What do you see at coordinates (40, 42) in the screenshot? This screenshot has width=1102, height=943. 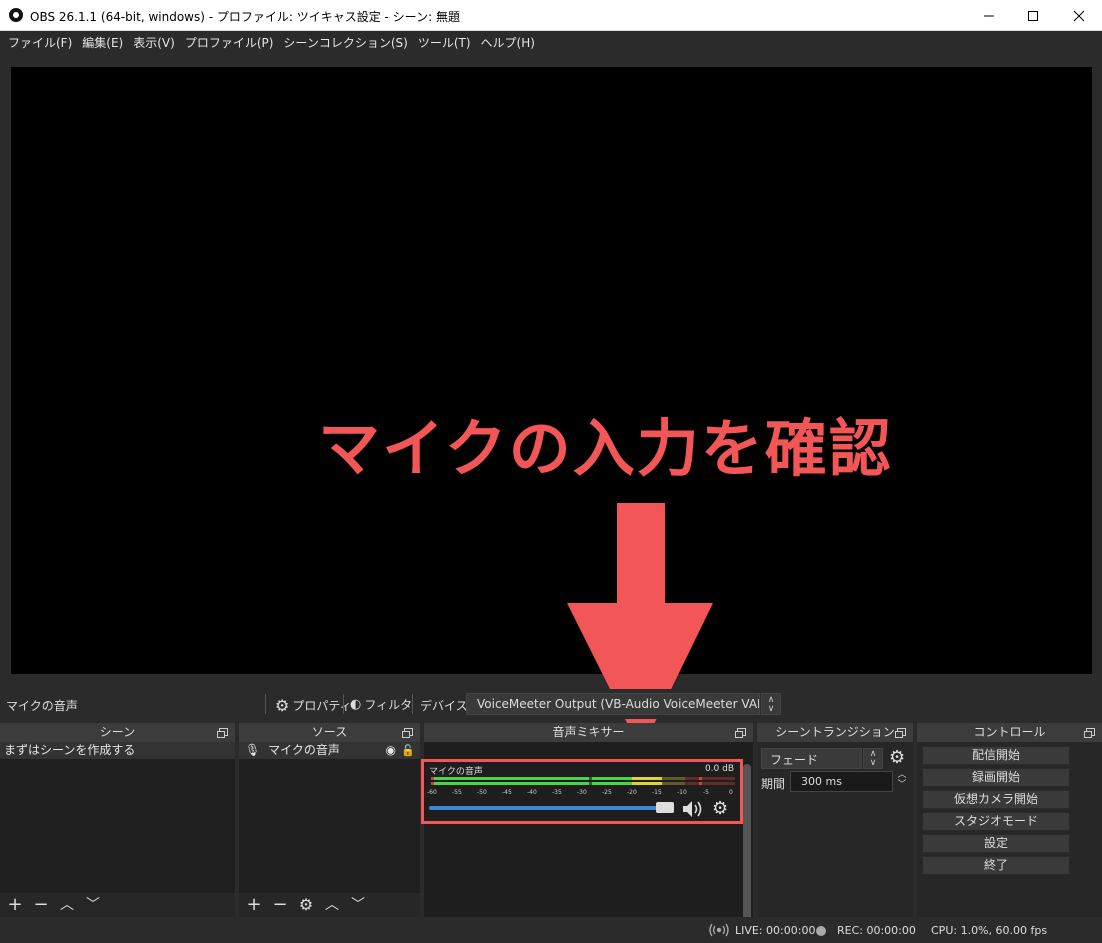 I see `menu-file: ファイル(F)` at bounding box center [40, 42].